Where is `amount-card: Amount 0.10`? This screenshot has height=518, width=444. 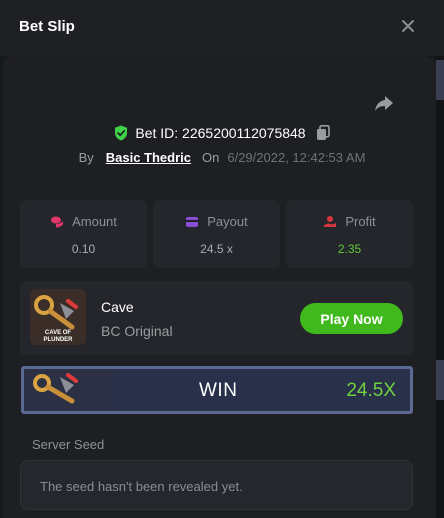 amount-card: Amount 0.10 is located at coordinates (83, 234).